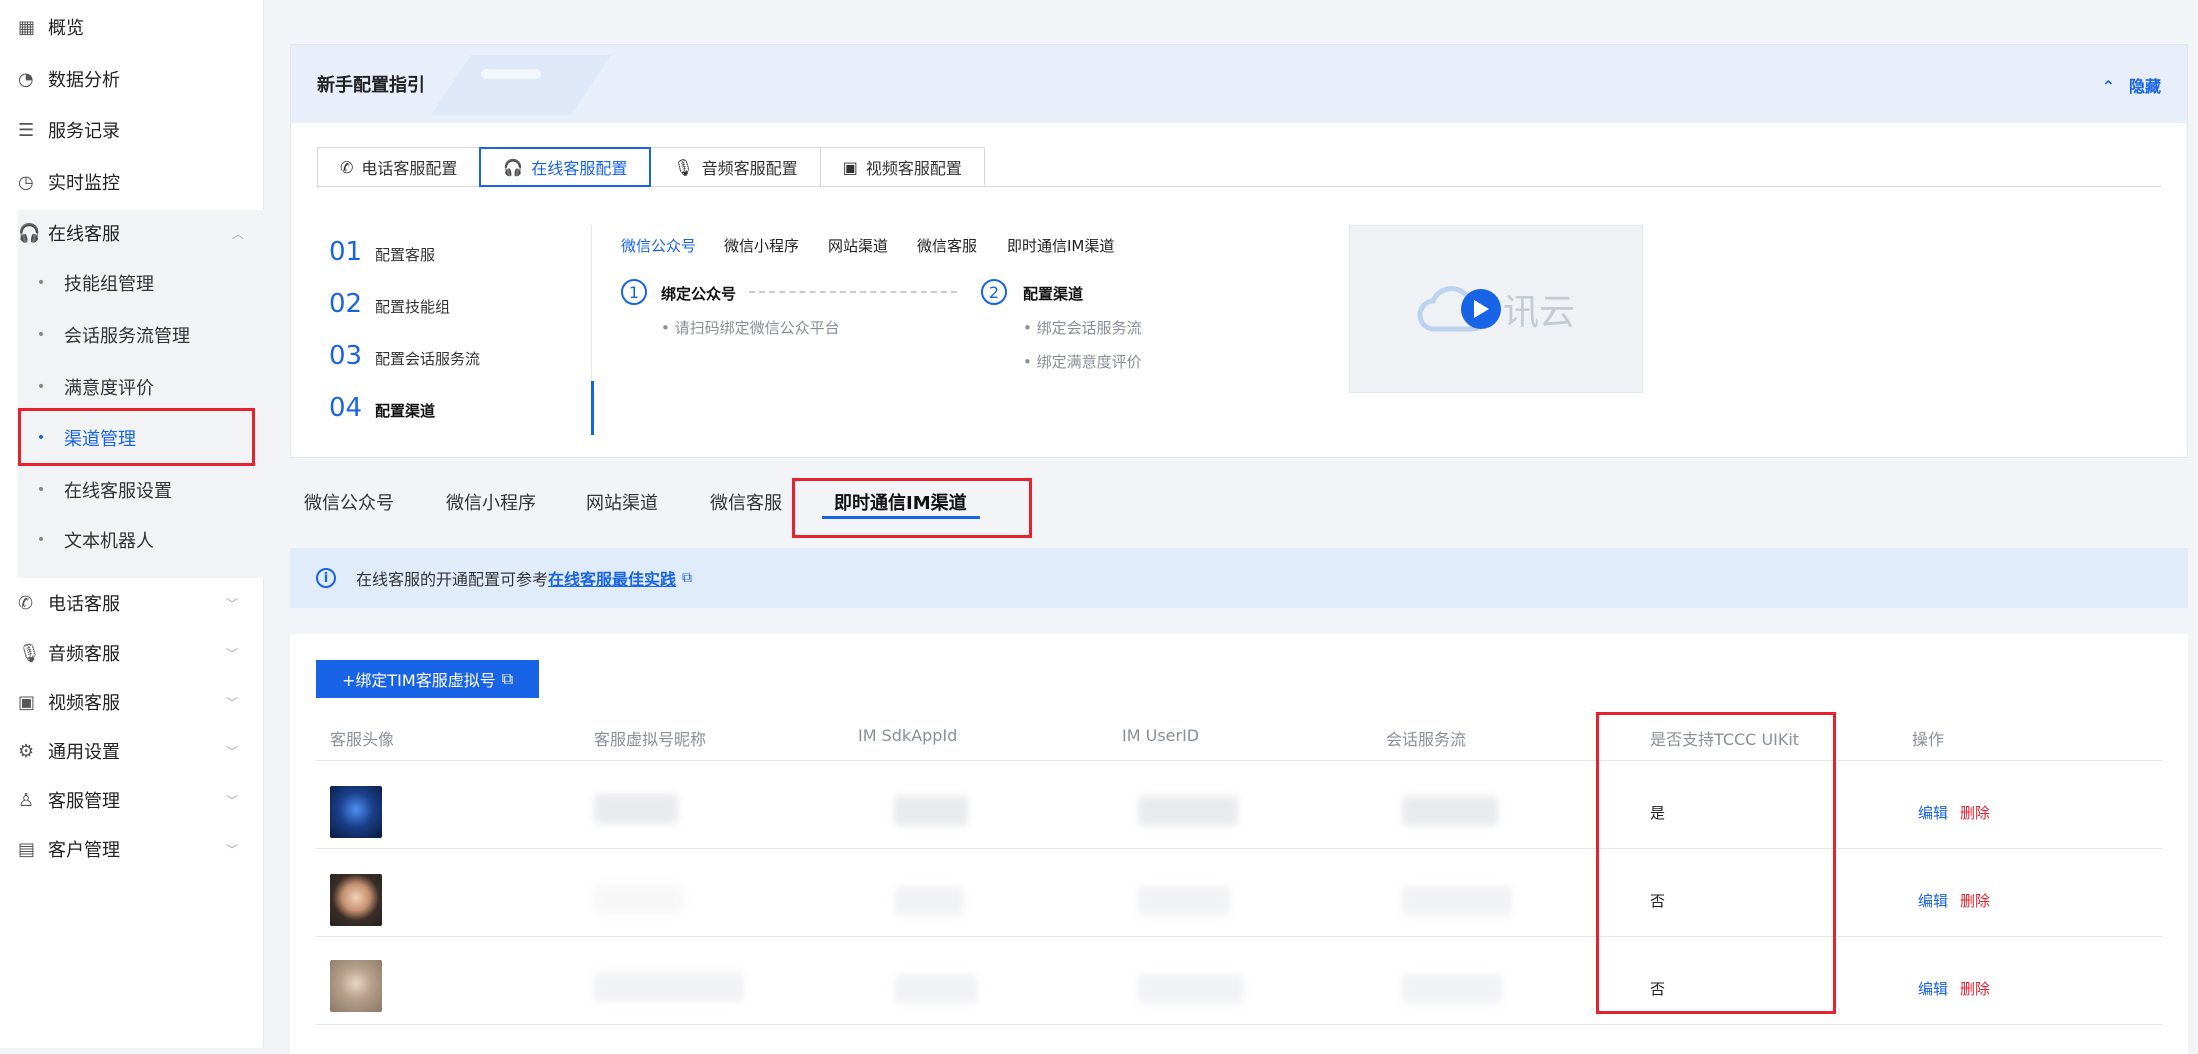 This screenshot has height=1054, width=2198. What do you see at coordinates (84, 604) in the screenshot?
I see `nav-label: 电话客服` at bounding box center [84, 604].